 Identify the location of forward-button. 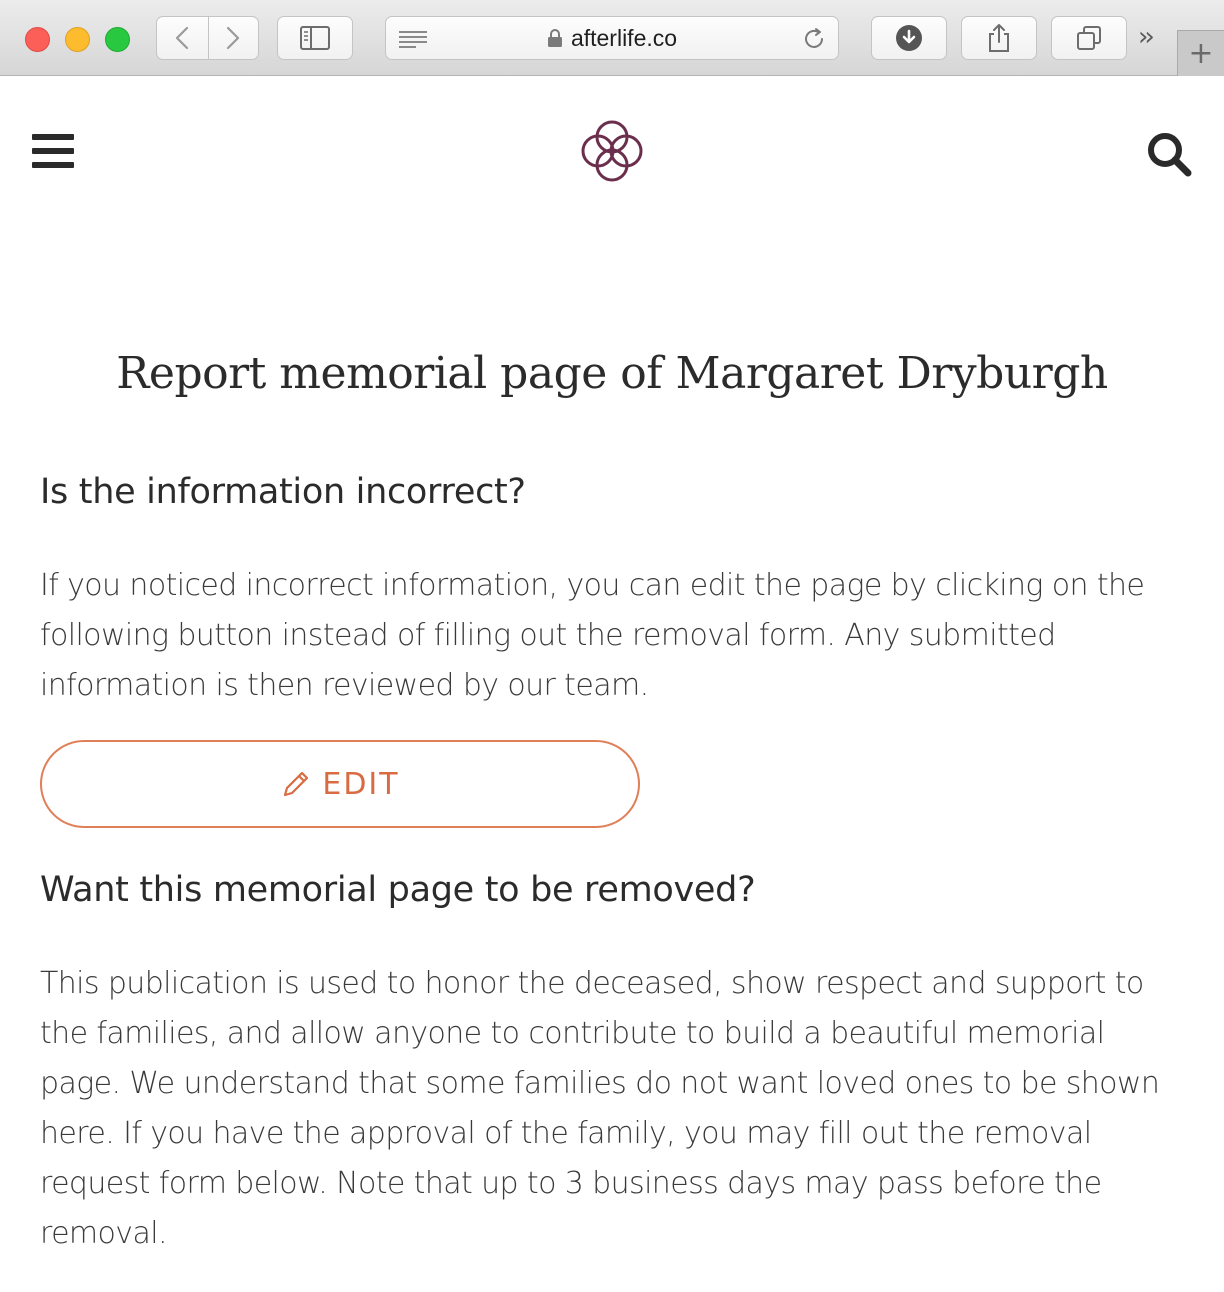
(233, 38).